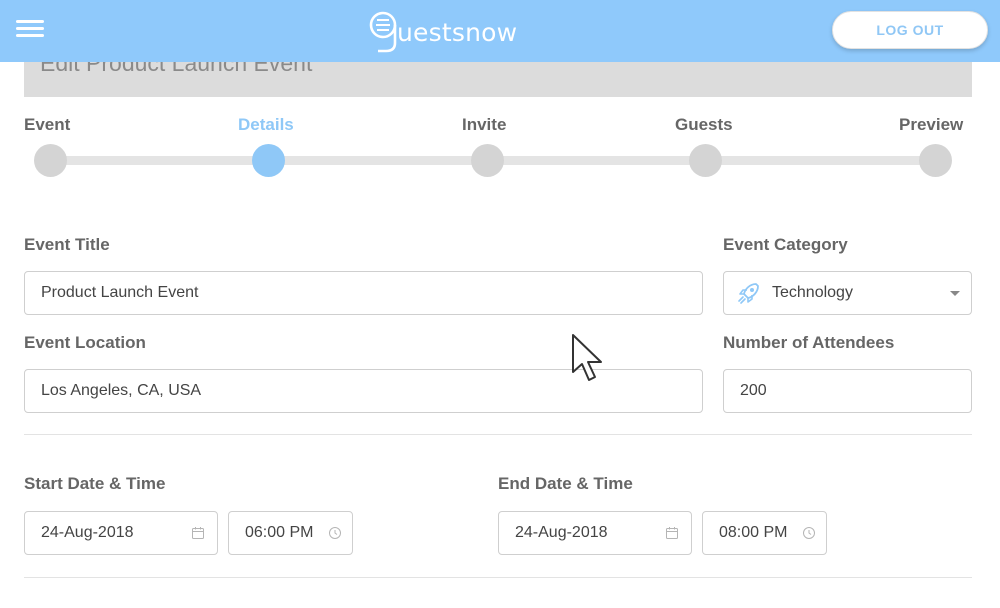  I want to click on event-category-select: Technology, so click(847, 293).